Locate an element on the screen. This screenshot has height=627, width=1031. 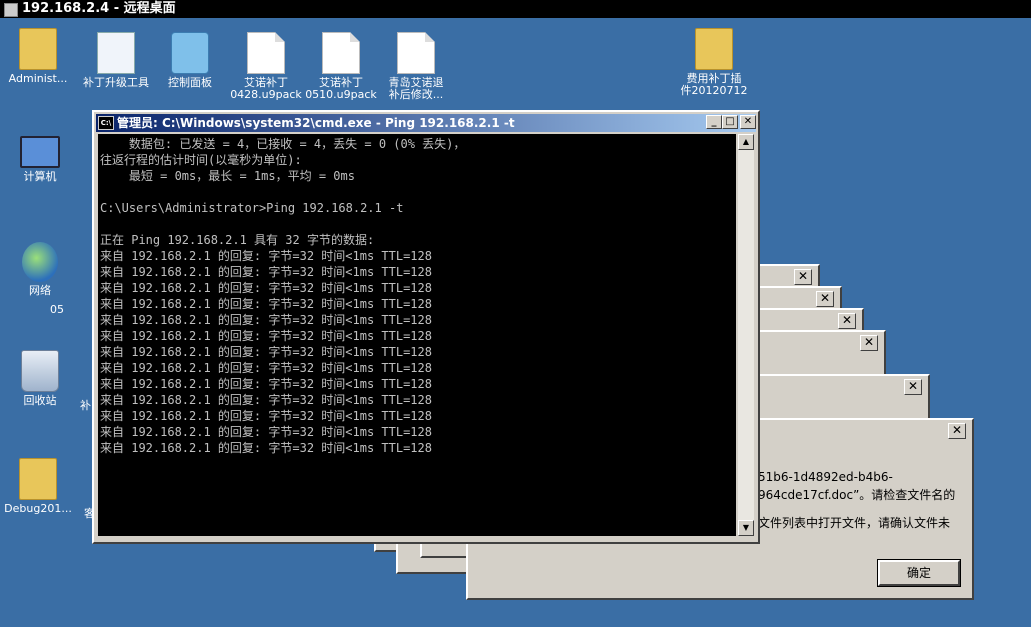
remote-desktop-titlebar: 192.168.2.4 - 远程桌面 is located at coordinates (515, 9).